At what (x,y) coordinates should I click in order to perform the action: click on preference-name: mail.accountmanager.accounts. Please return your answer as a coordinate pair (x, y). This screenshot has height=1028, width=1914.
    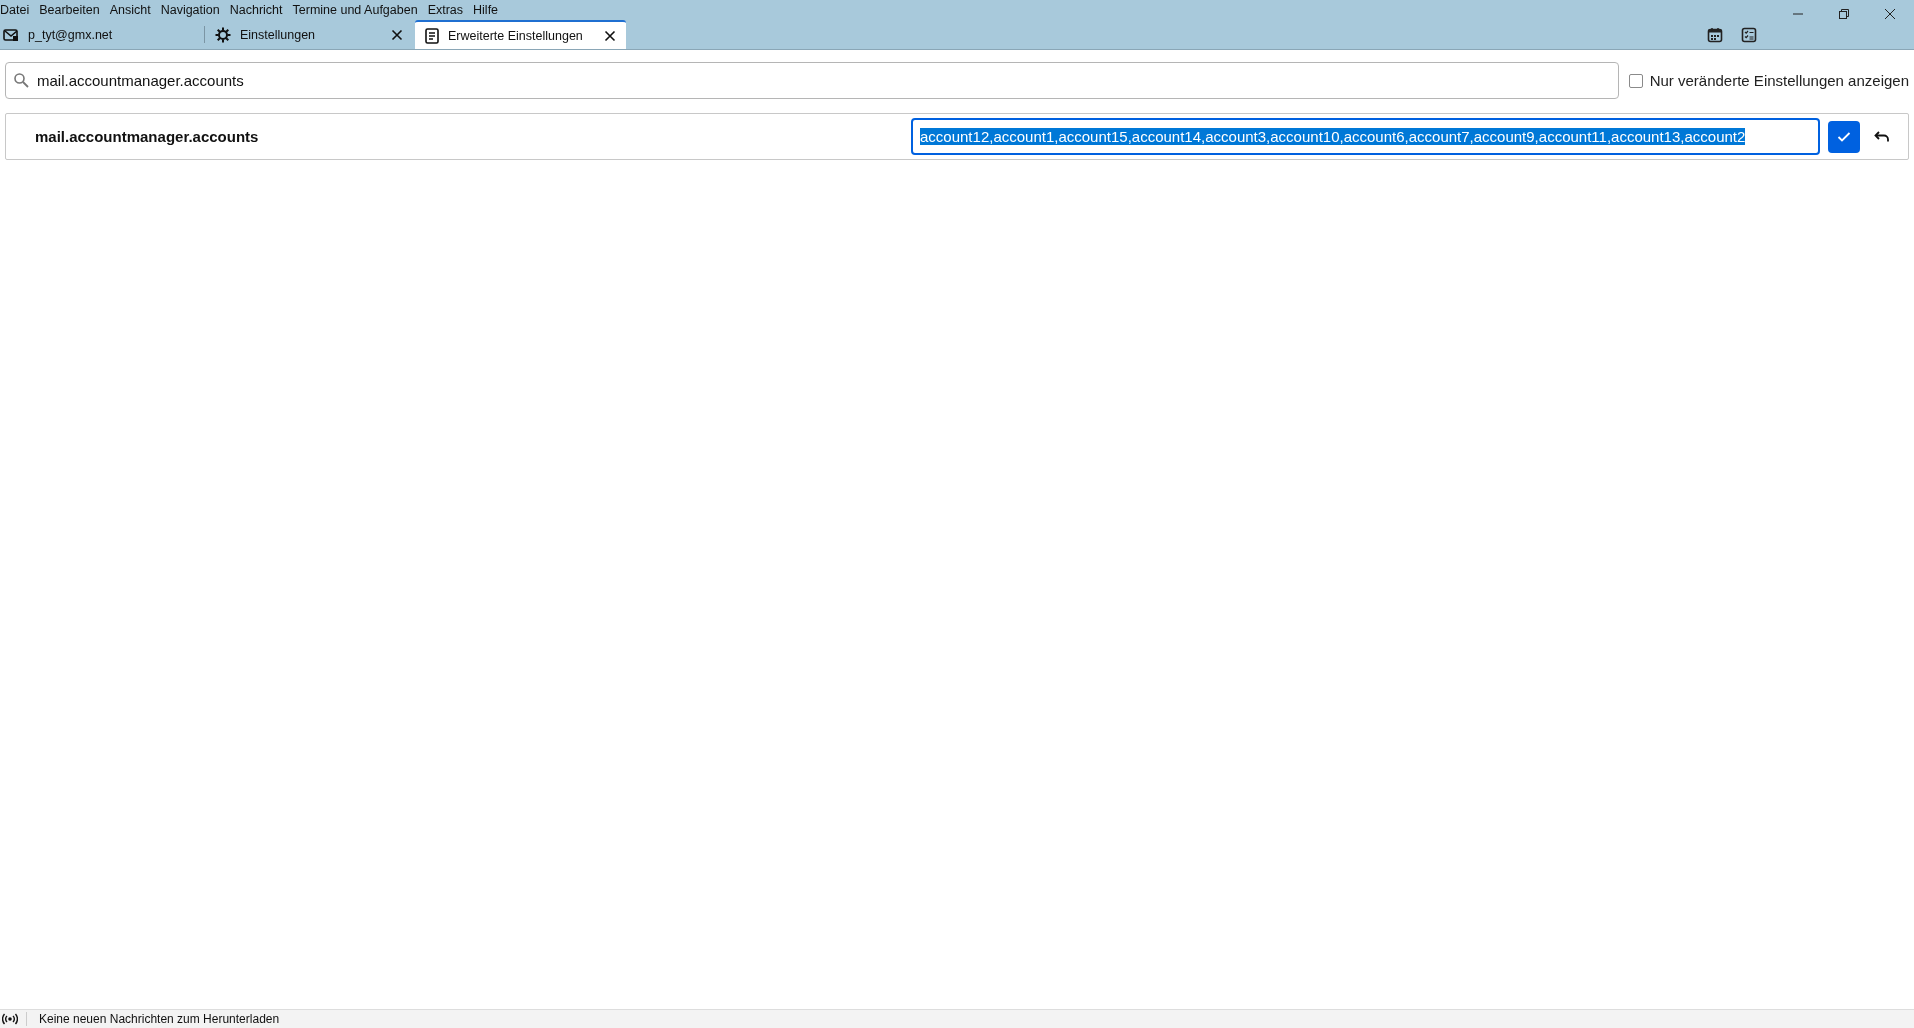
    Looking at the image, I should click on (147, 136).